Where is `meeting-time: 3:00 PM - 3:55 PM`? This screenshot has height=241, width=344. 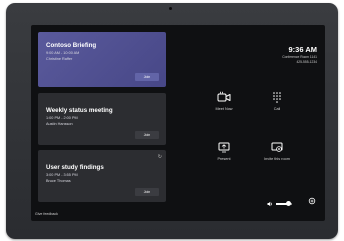
meeting-time: 3:00 PM - 3:55 PM is located at coordinates (62, 175).